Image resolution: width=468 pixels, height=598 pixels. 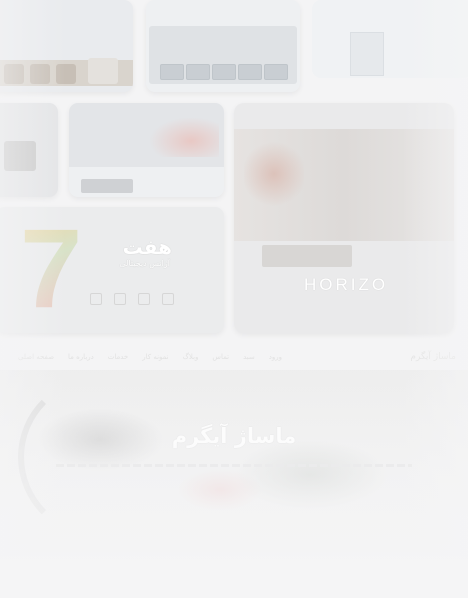 I want to click on portfolio-card-middle-left, so click(x=29, y=150).